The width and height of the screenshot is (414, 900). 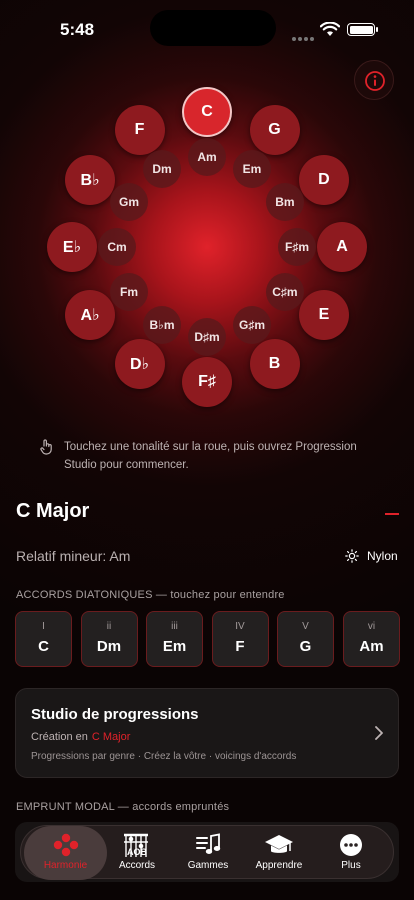 I want to click on wheel-major-key: A, so click(x=342, y=247).